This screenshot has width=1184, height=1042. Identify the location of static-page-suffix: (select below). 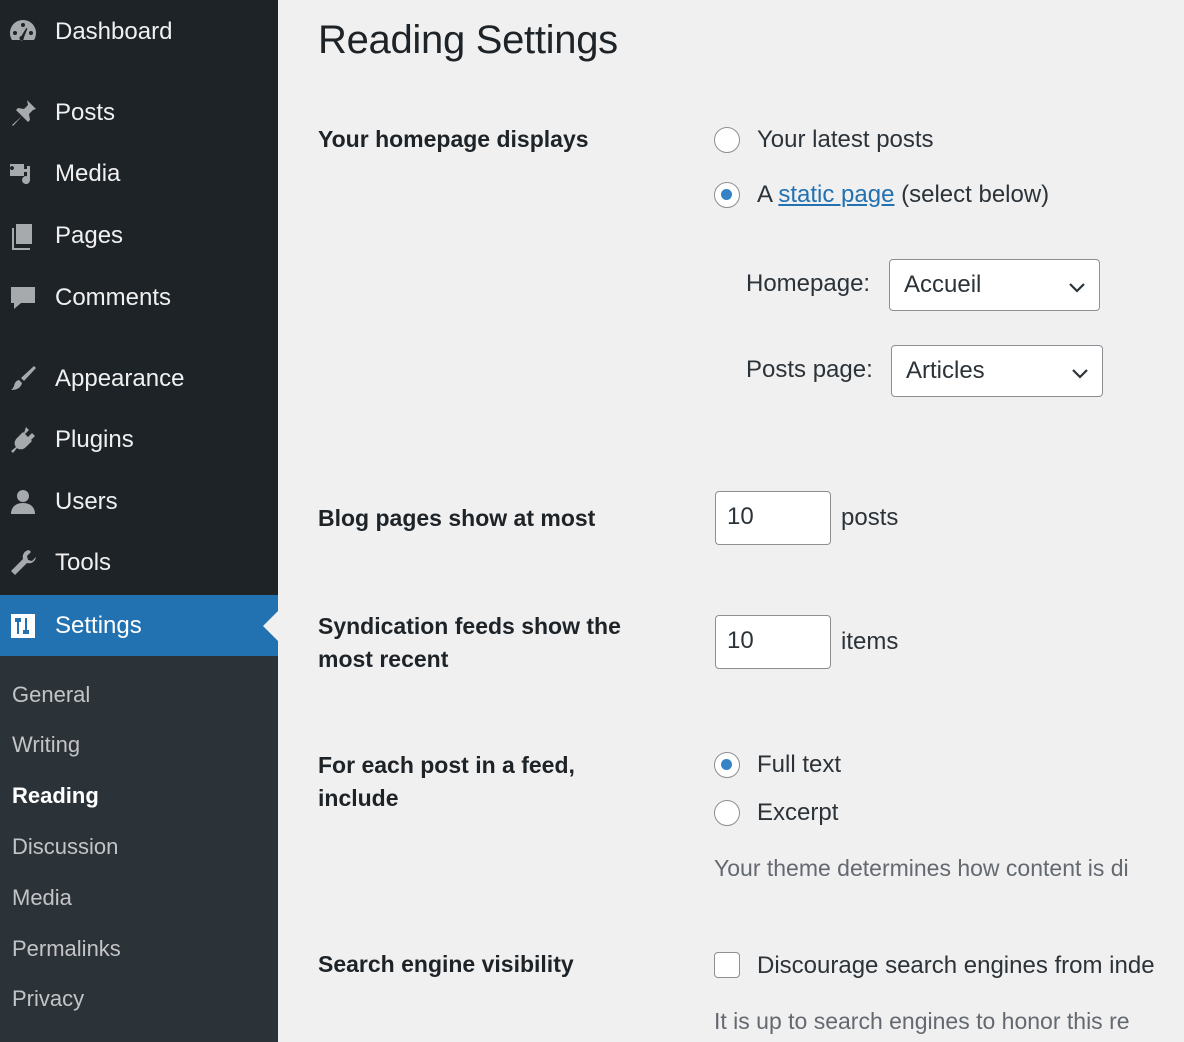
(975, 194).